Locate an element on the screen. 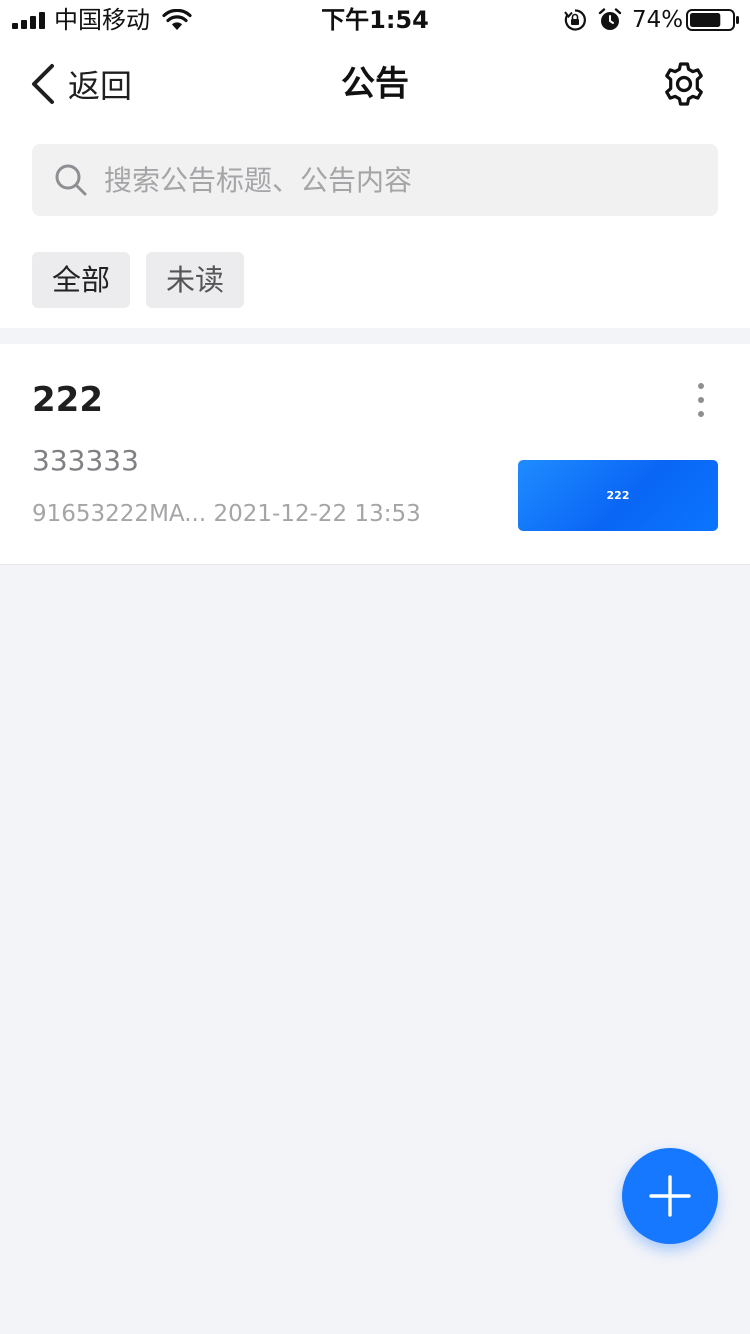  search-section: 全部 未读 is located at coordinates (375, 228).